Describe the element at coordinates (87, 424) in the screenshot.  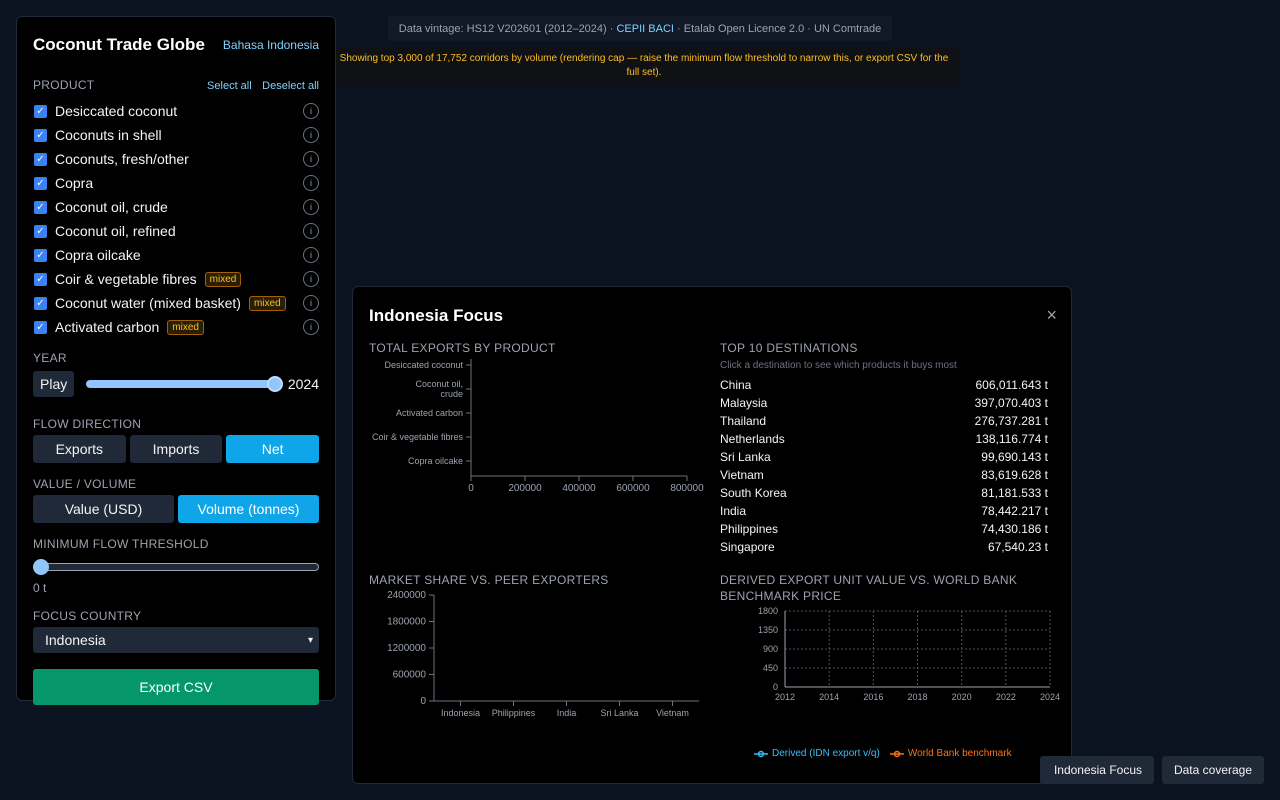
I see `flow-direction-label: FLOW DIRECTION` at that location.